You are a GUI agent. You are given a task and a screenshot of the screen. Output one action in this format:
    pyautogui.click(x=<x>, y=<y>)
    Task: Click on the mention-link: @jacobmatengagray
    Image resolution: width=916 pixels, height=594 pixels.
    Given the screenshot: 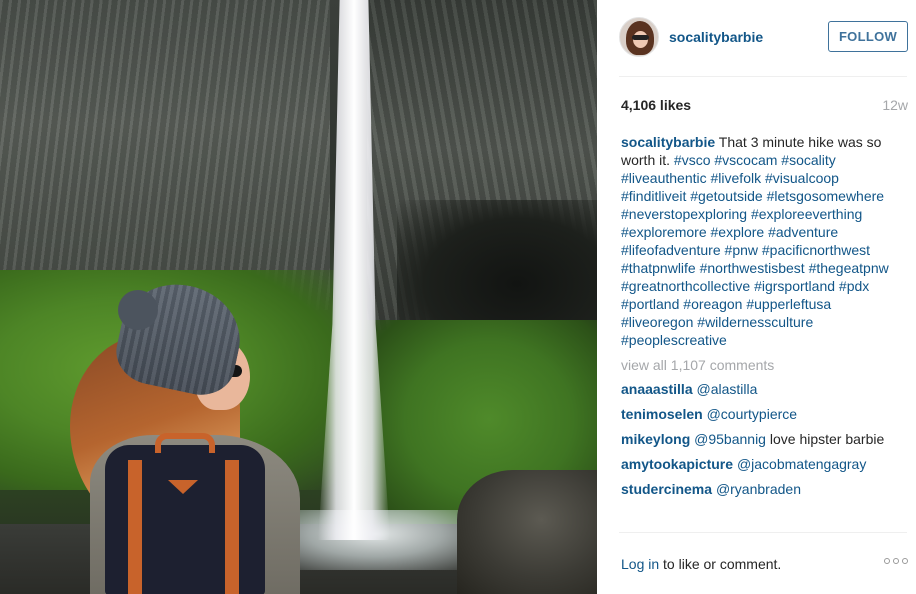 What is the action you would take?
    pyautogui.click(x=801, y=464)
    